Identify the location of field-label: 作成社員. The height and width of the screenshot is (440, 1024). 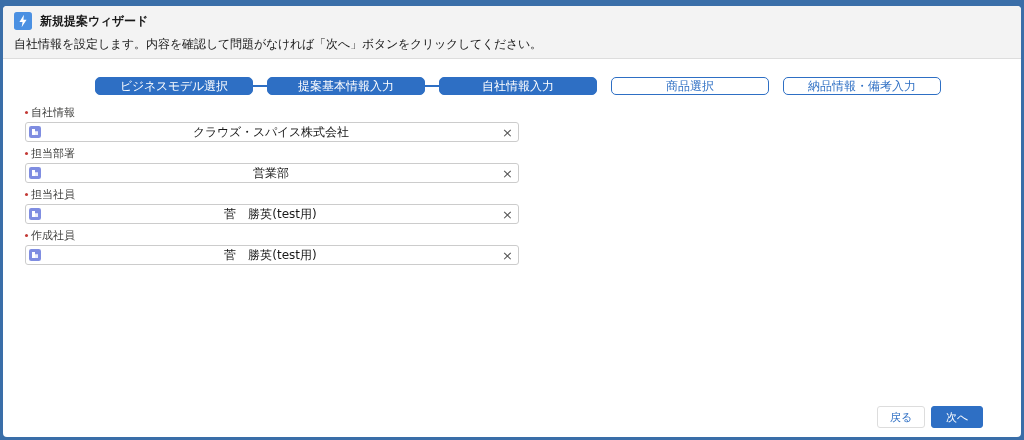
(53, 235).